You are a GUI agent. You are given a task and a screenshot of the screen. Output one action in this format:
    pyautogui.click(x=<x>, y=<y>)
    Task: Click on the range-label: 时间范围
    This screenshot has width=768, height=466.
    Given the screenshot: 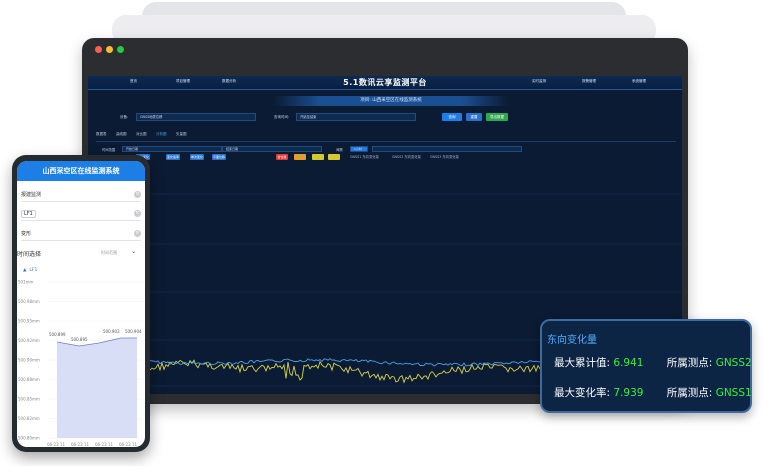 What is the action you would take?
    pyautogui.click(x=109, y=150)
    